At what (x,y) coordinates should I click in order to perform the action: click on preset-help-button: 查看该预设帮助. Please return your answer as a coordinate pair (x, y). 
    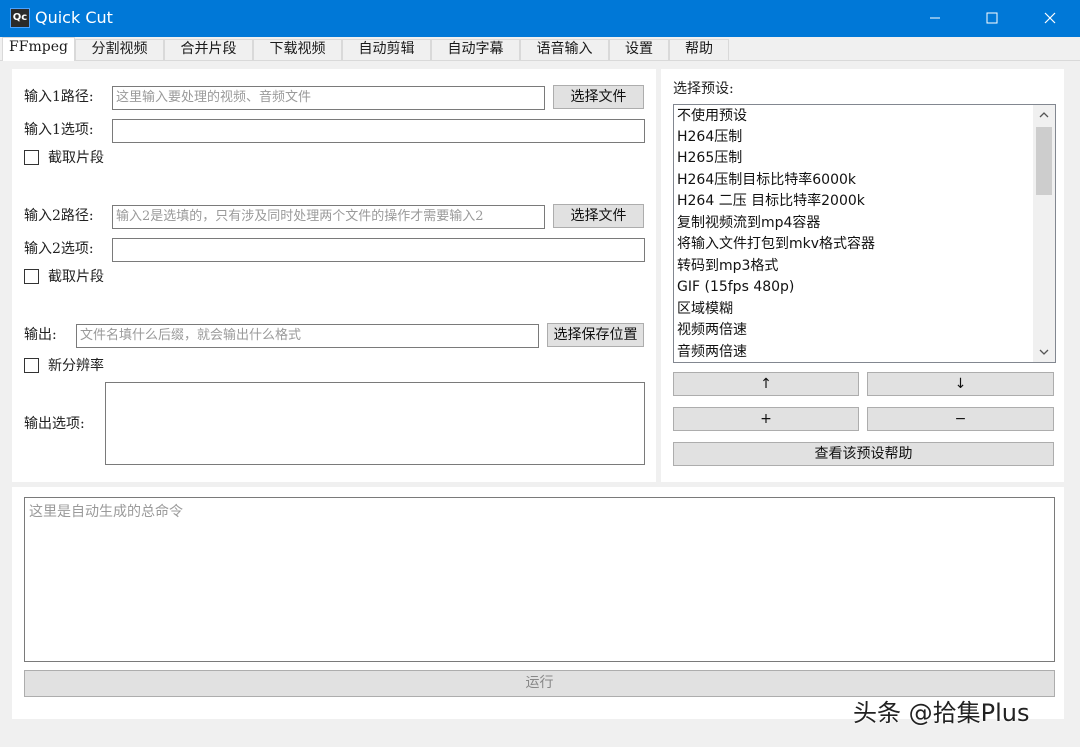
    Looking at the image, I should click on (863, 454).